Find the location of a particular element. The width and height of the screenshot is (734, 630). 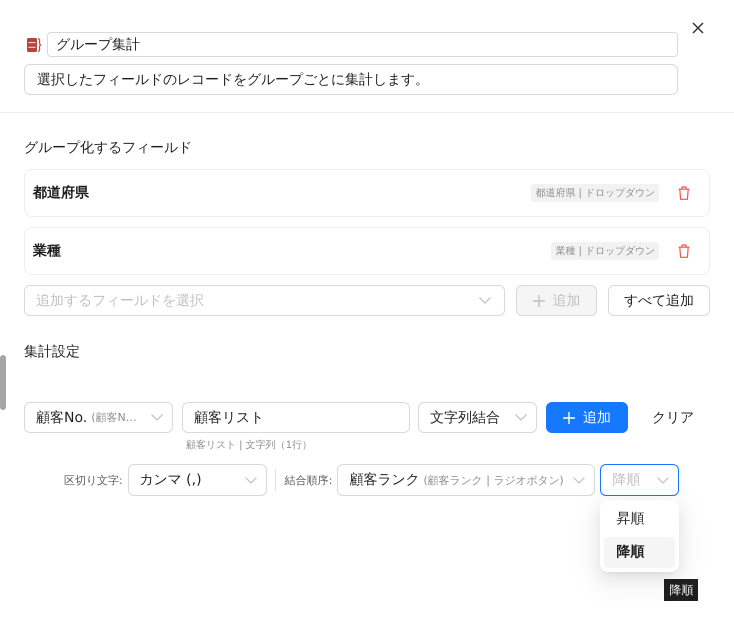

field-select: 追加するフィールドを選択 is located at coordinates (264, 300).